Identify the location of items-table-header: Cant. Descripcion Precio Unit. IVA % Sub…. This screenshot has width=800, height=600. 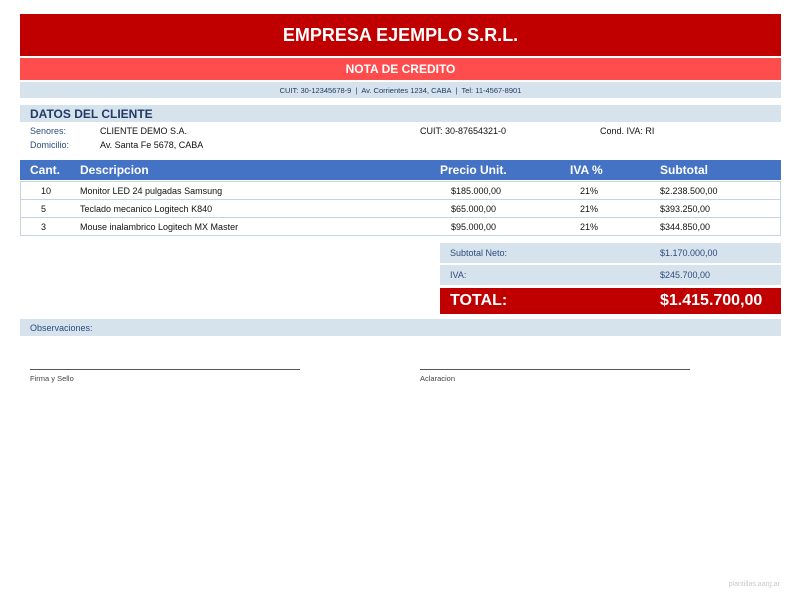
(400, 170).